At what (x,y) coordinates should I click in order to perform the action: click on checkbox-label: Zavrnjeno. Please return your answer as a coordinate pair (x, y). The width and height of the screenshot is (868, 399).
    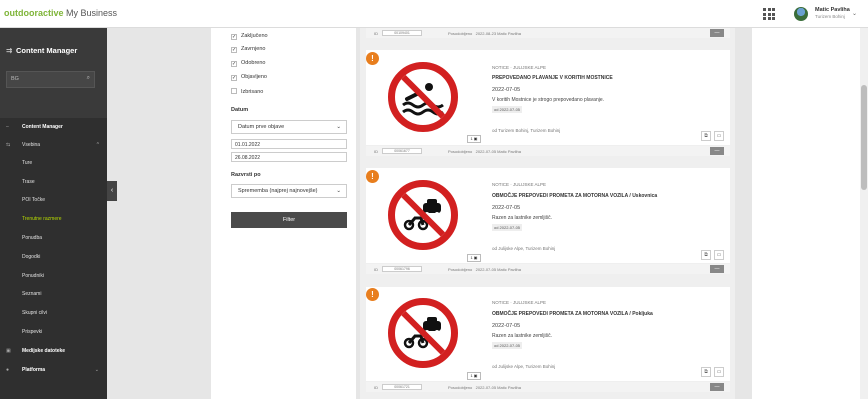
    Looking at the image, I should click on (253, 49).